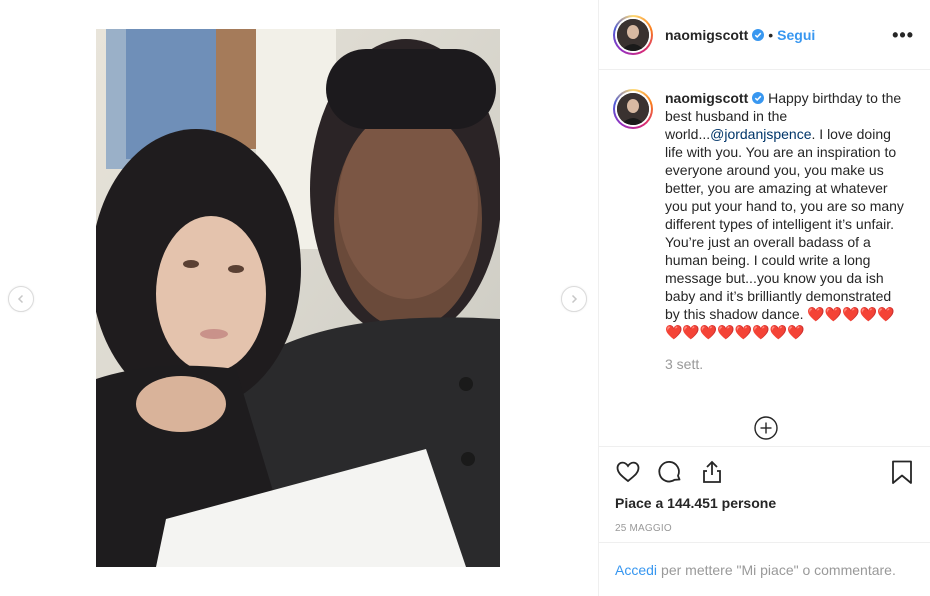 This screenshot has width=930, height=596. I want to click on caption-avatar-frame, so click(633, 109).